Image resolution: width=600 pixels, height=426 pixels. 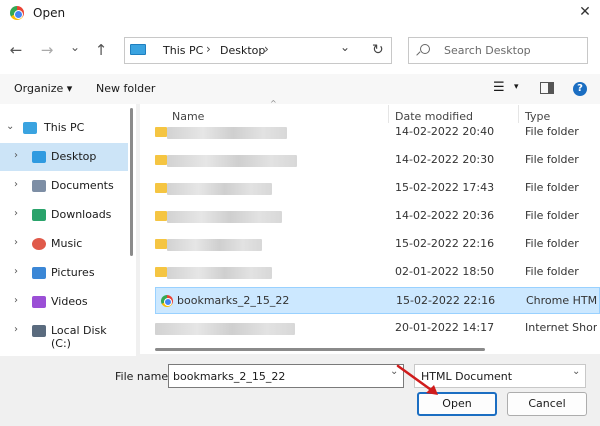 I want to click on sidebar-item-downloads: › Downloads, so click(x=64, y=215).